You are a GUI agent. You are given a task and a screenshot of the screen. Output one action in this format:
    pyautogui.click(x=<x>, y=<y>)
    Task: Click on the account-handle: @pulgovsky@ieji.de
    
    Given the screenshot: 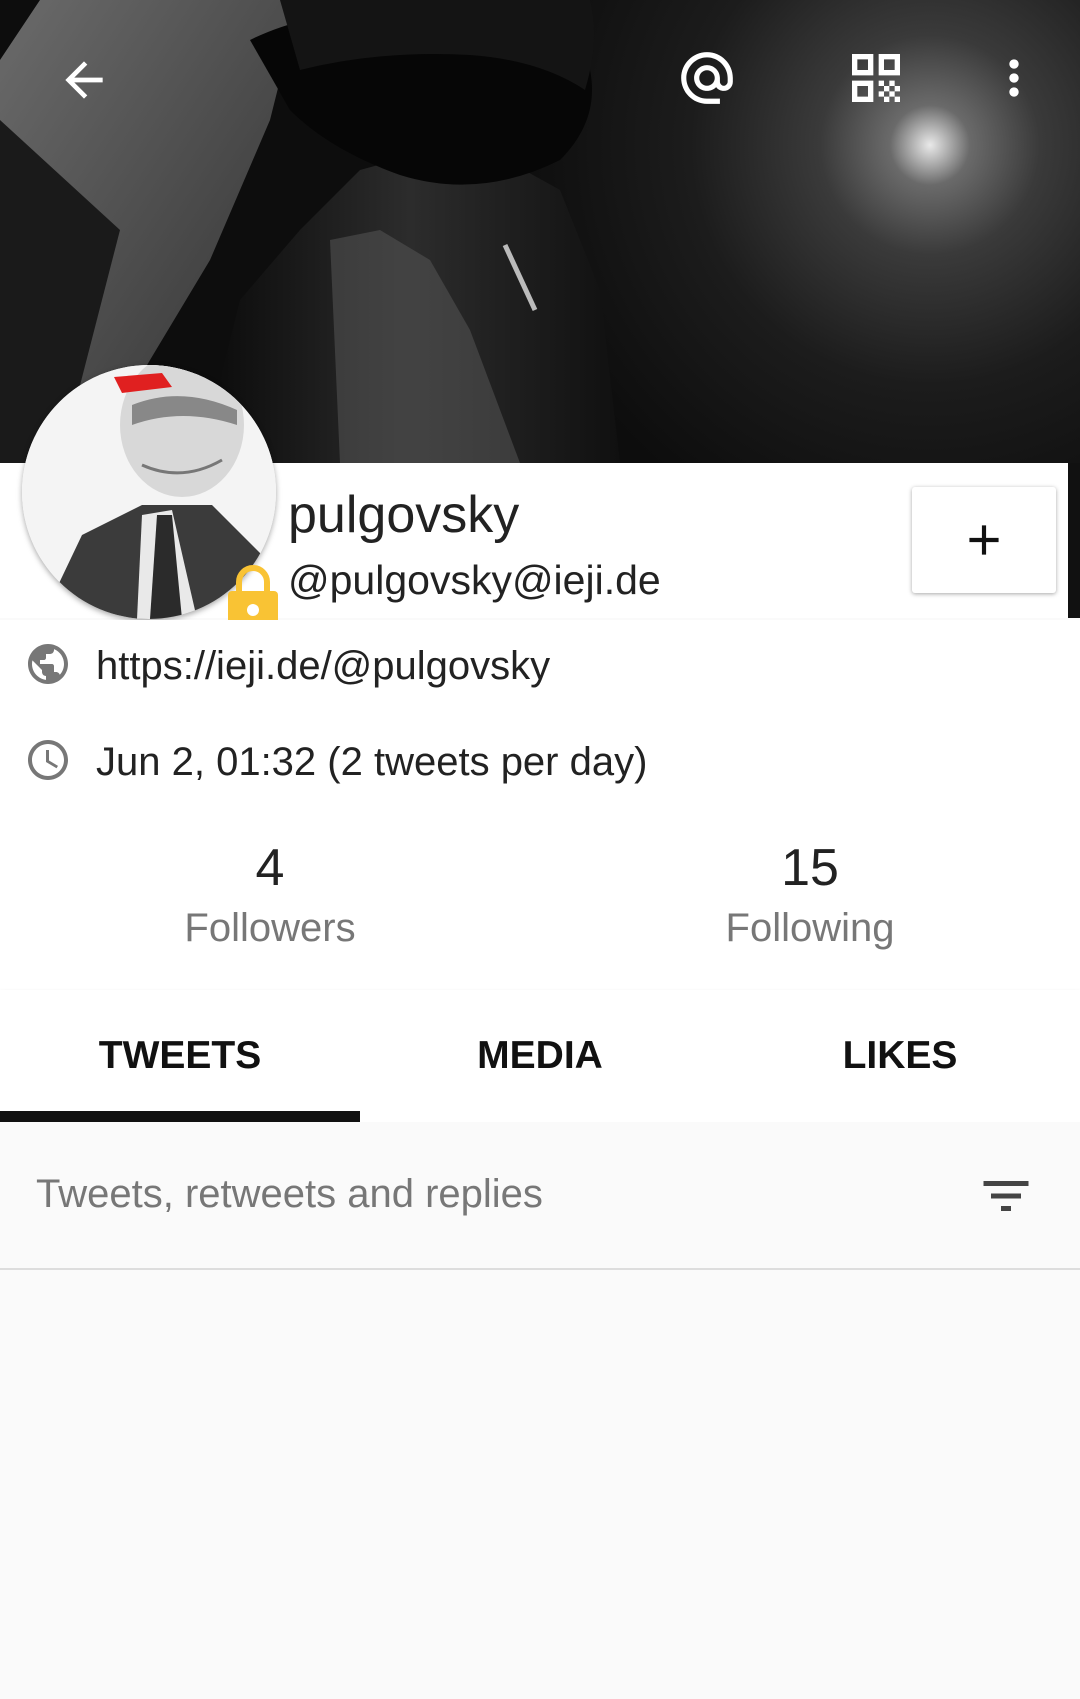 What is the action you would take?
    pyautogui.click(x=474, y=580)
    